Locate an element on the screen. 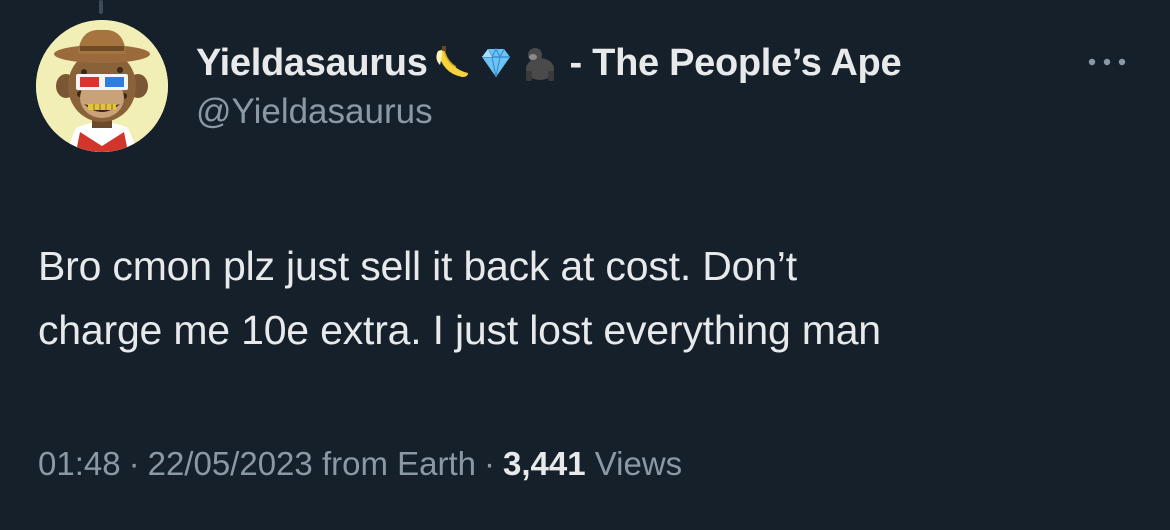 This screenshot has width=1170, height=530. display-name-suffix: - The People’s Ape is located at coordinates (735, 62).